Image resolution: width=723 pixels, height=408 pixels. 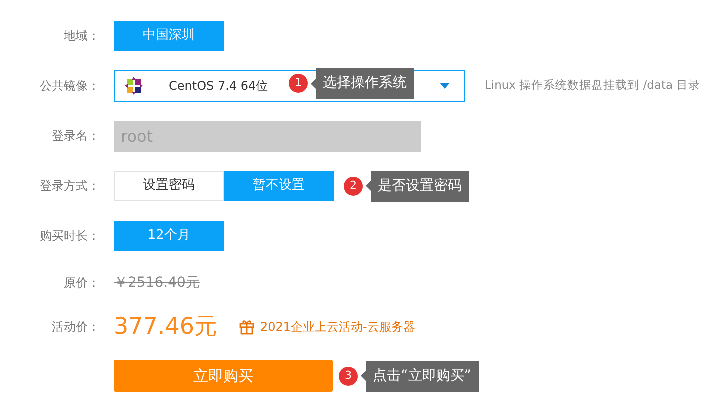 I want to click on original-price: ￥2516.40元, so click(x=157, y=283).